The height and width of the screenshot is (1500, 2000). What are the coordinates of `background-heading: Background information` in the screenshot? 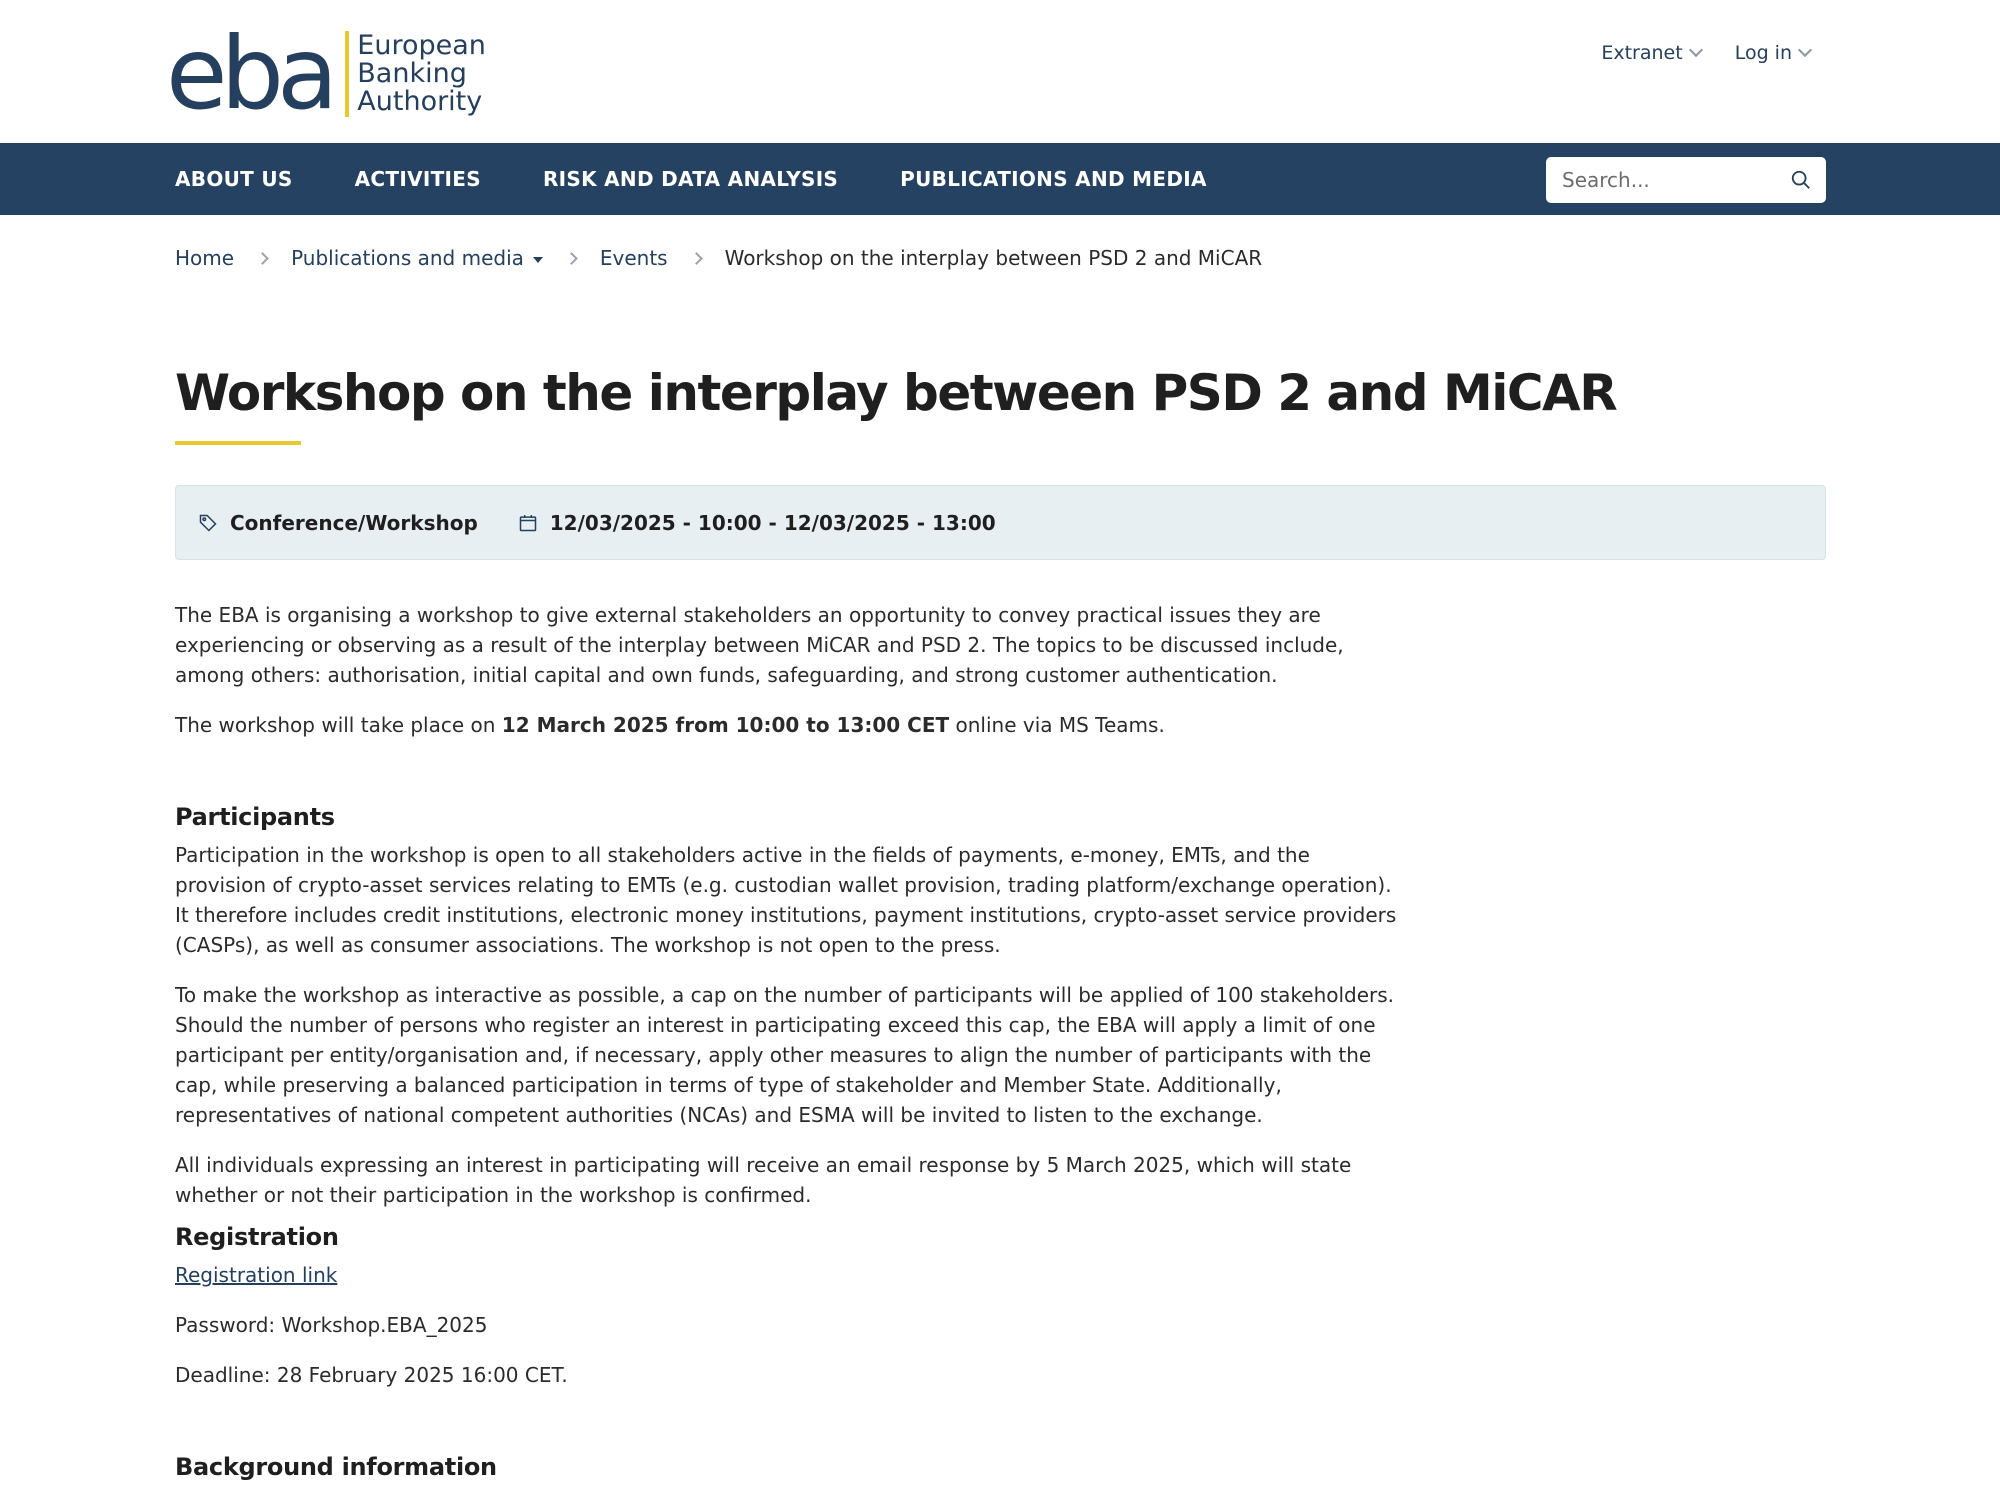 It's located at (336, 1467).